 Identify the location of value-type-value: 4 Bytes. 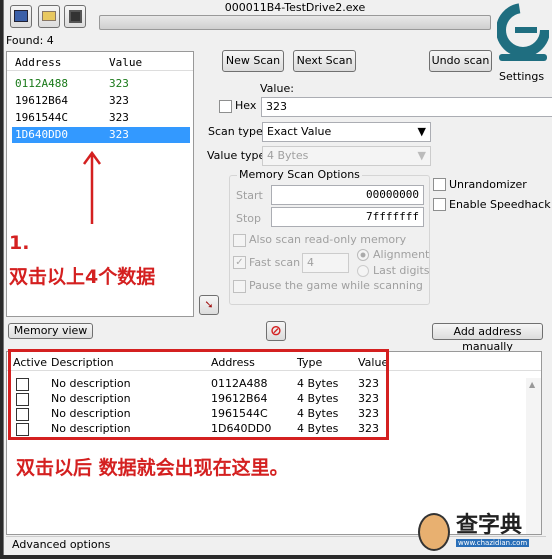
(288, 155).